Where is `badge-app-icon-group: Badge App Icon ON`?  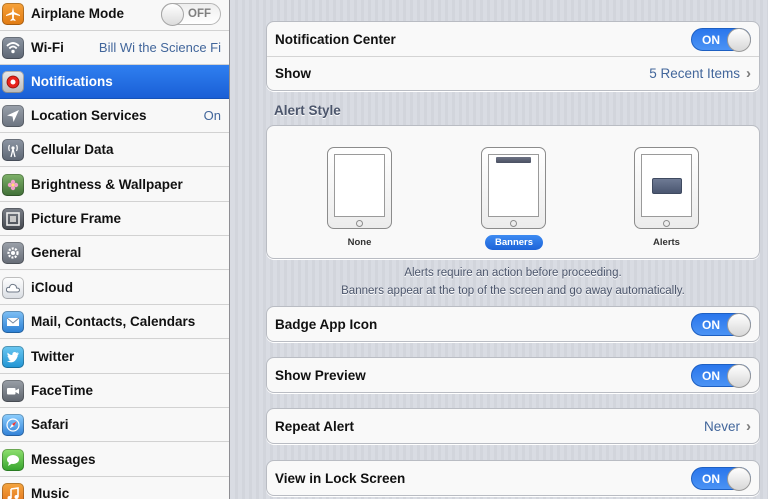
badge-app-icon-group: Badge App Icon ON is located at coordinates (513, 324).